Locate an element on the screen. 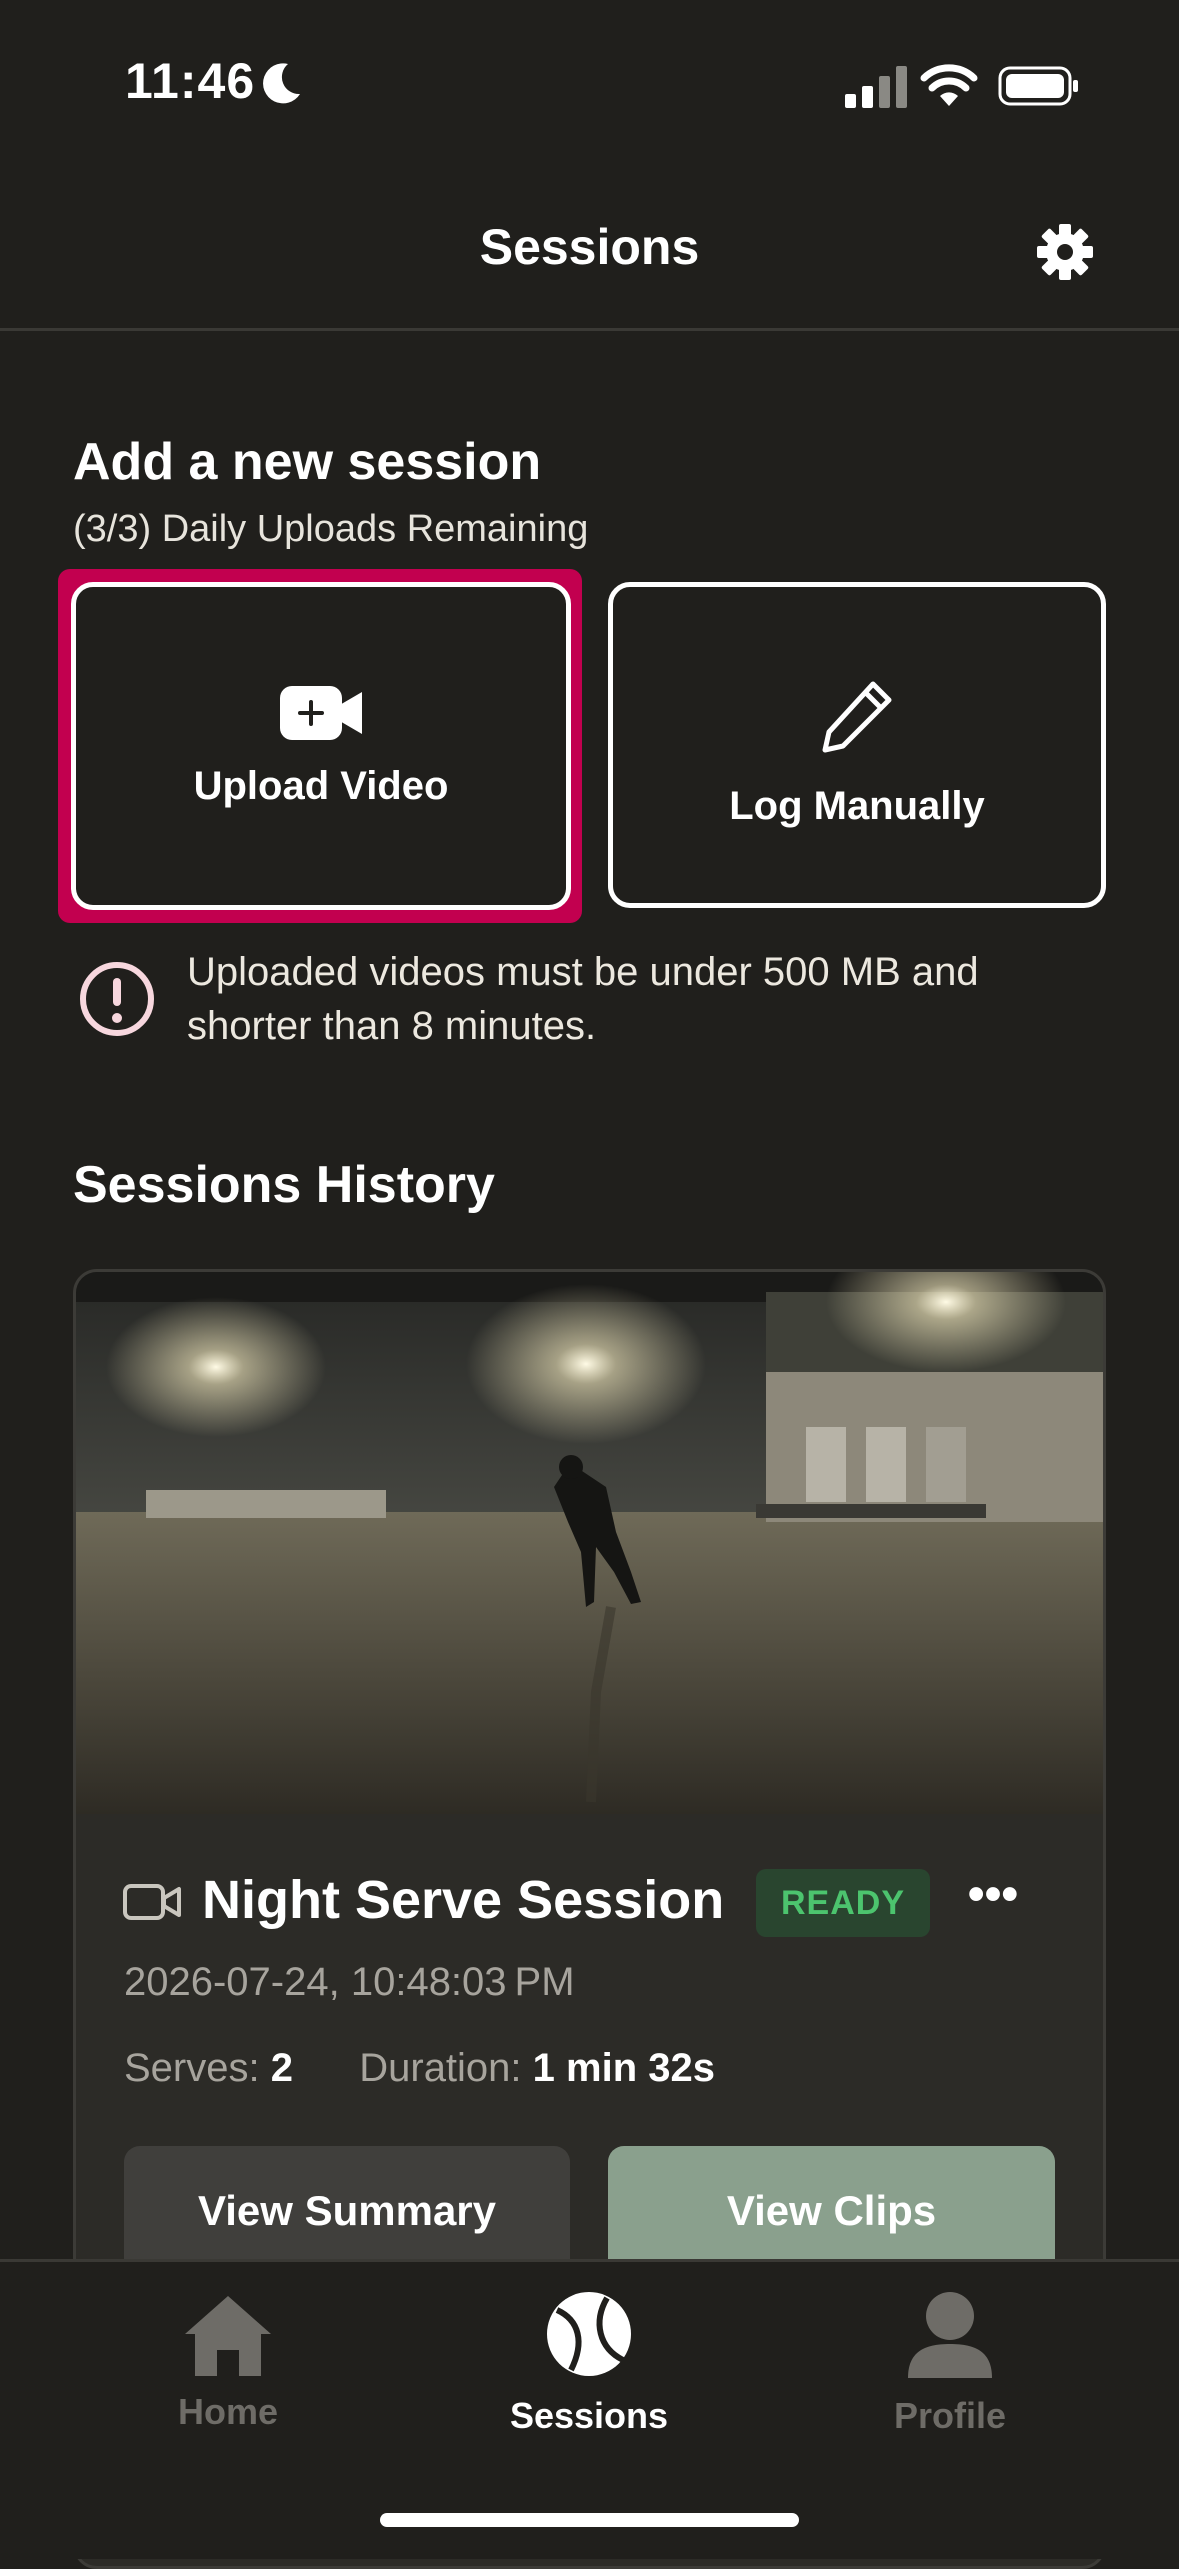 The width and height of the screenshot is (1179, 2569). tab-home: Home is located at coordinates (228, 2362).